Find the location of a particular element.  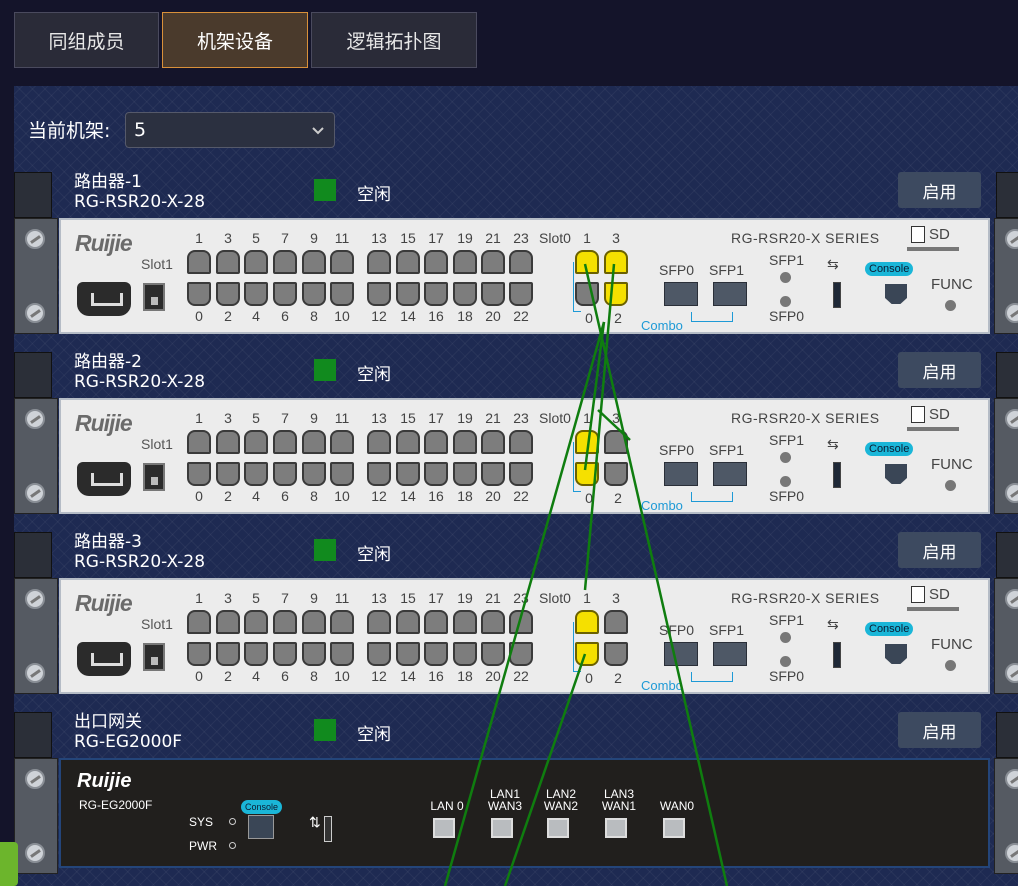

tab-rack-devices: 机架设备 is located at coordinates (235, 40).